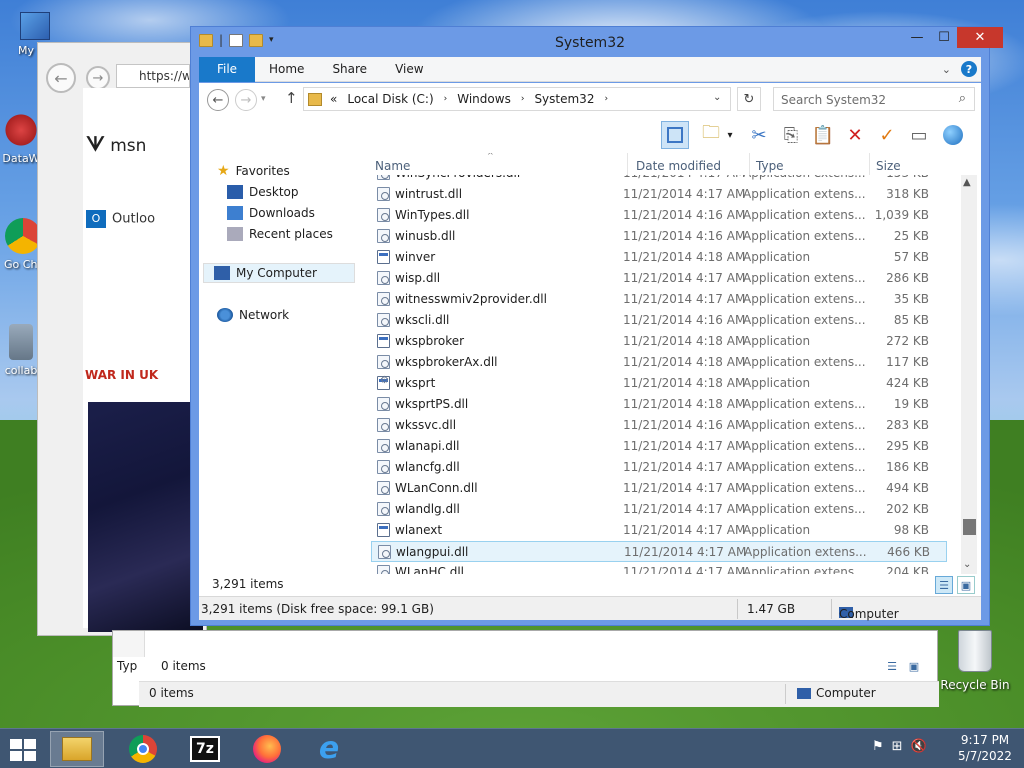 The height and width of the screenshot is (768, 1024). I want to click on news-headline: WAR IN UK, so click(121, 375).